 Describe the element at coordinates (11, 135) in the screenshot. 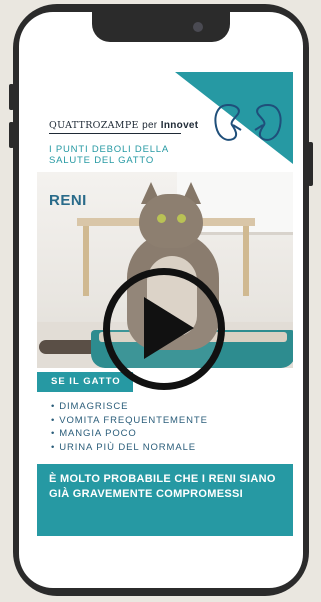

I see `volume-button-bottom` at that location.